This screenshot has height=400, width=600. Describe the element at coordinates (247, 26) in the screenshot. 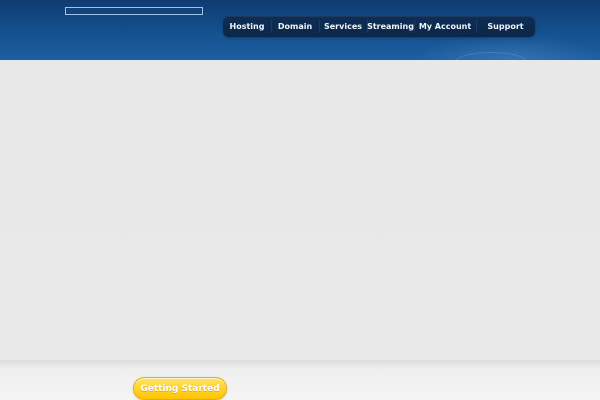

I see `nav-item-hosting: Hosting` at that location.